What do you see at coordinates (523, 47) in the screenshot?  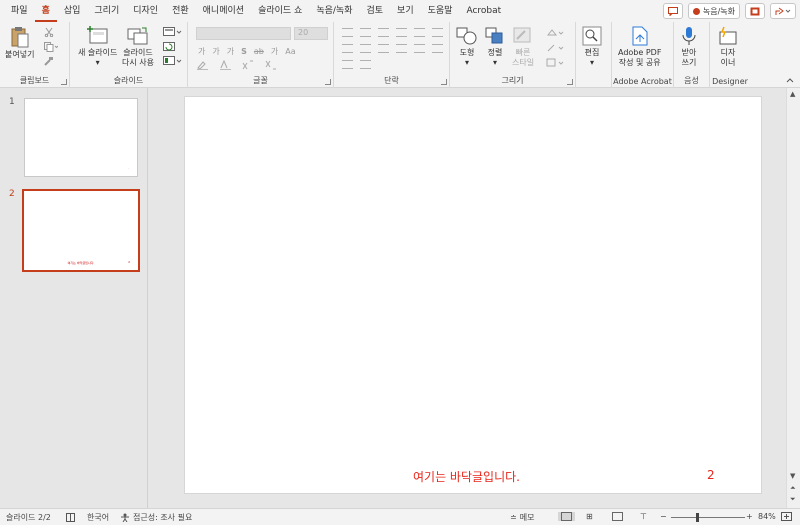 I see `quick-styles-button: 빠른 스타일` at bounding box center [523, 47].